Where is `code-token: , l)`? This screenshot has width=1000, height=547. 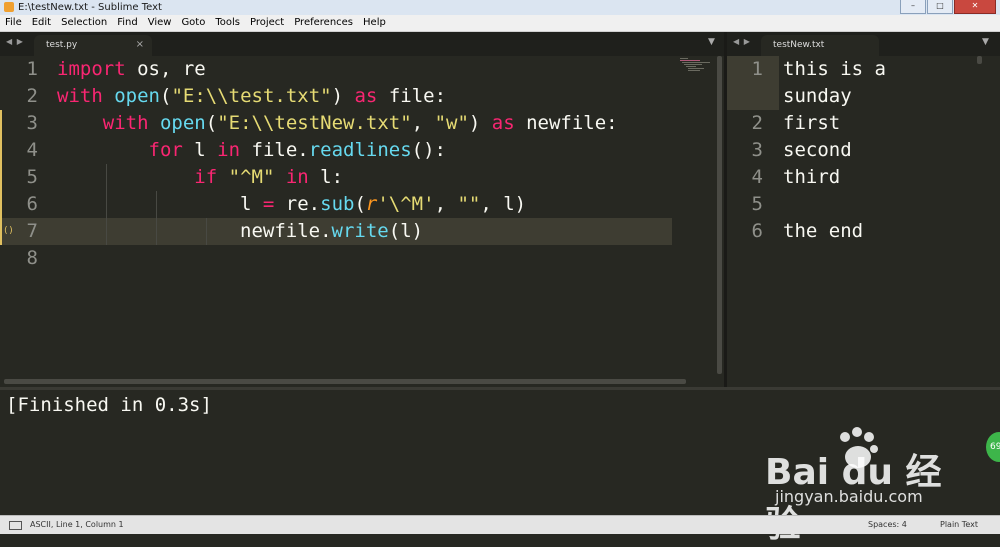
code-token: , l) is located at coordinates (503, 204).